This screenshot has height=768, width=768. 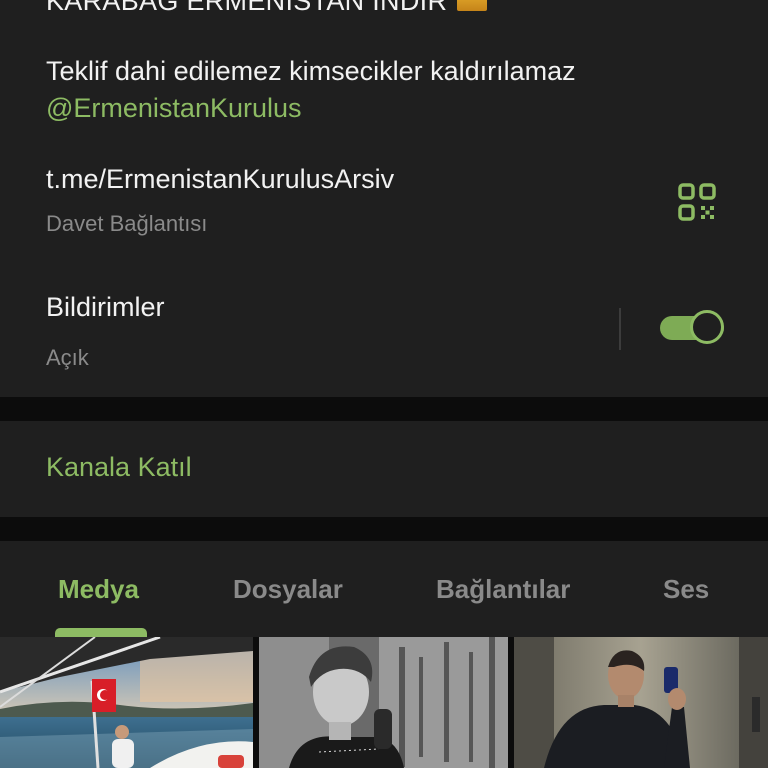 What do you see at coordinates (119, 467) in the screenshot?
I see `join-channel-button: Kanala Katıl` at bounding box center [119, 467].